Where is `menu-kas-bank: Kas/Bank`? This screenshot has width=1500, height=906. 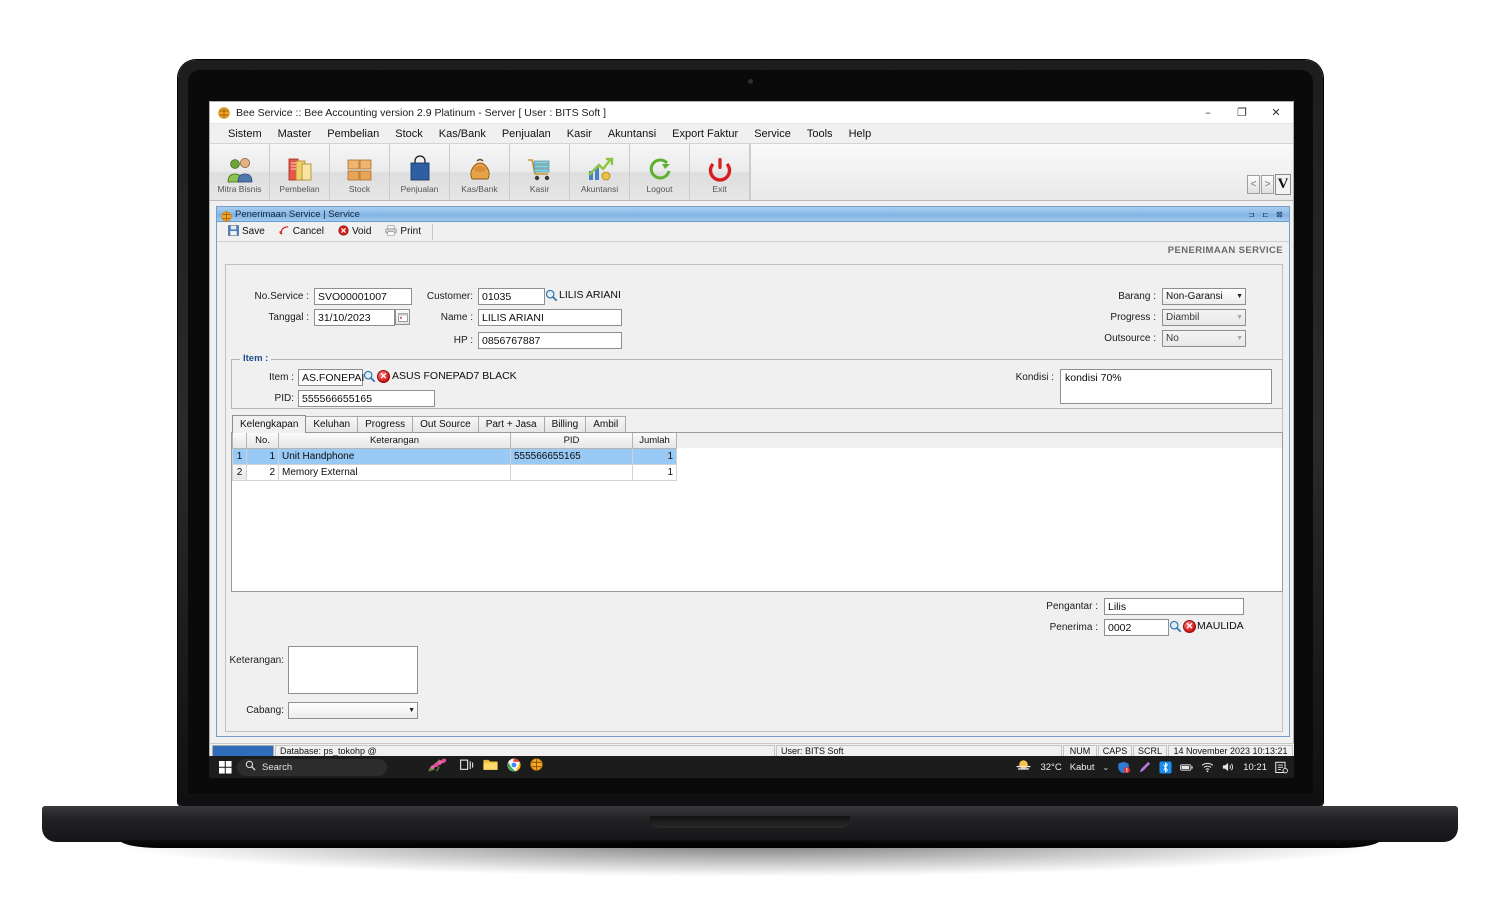 menu-kas-bank: Kas/Bank is located at coordinates (462, 134).